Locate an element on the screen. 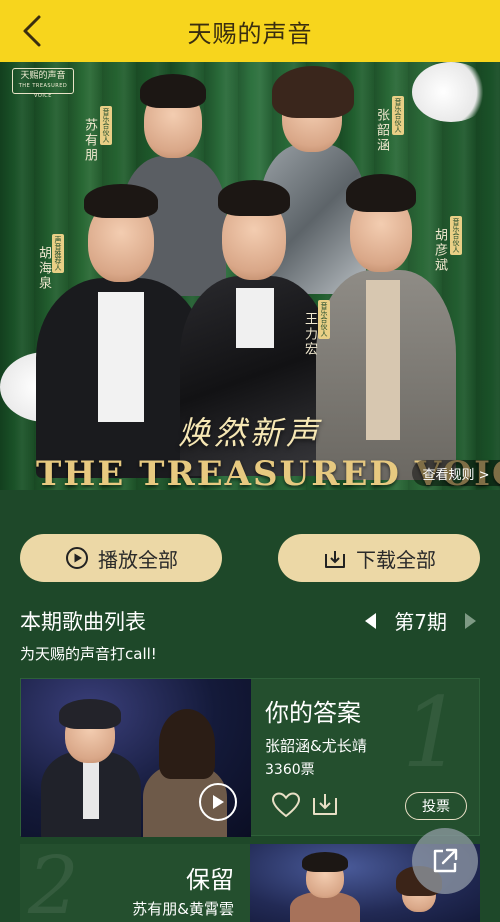 This screenshot has width=500, height=922. play-song-button is located at coordinates (218, 802).